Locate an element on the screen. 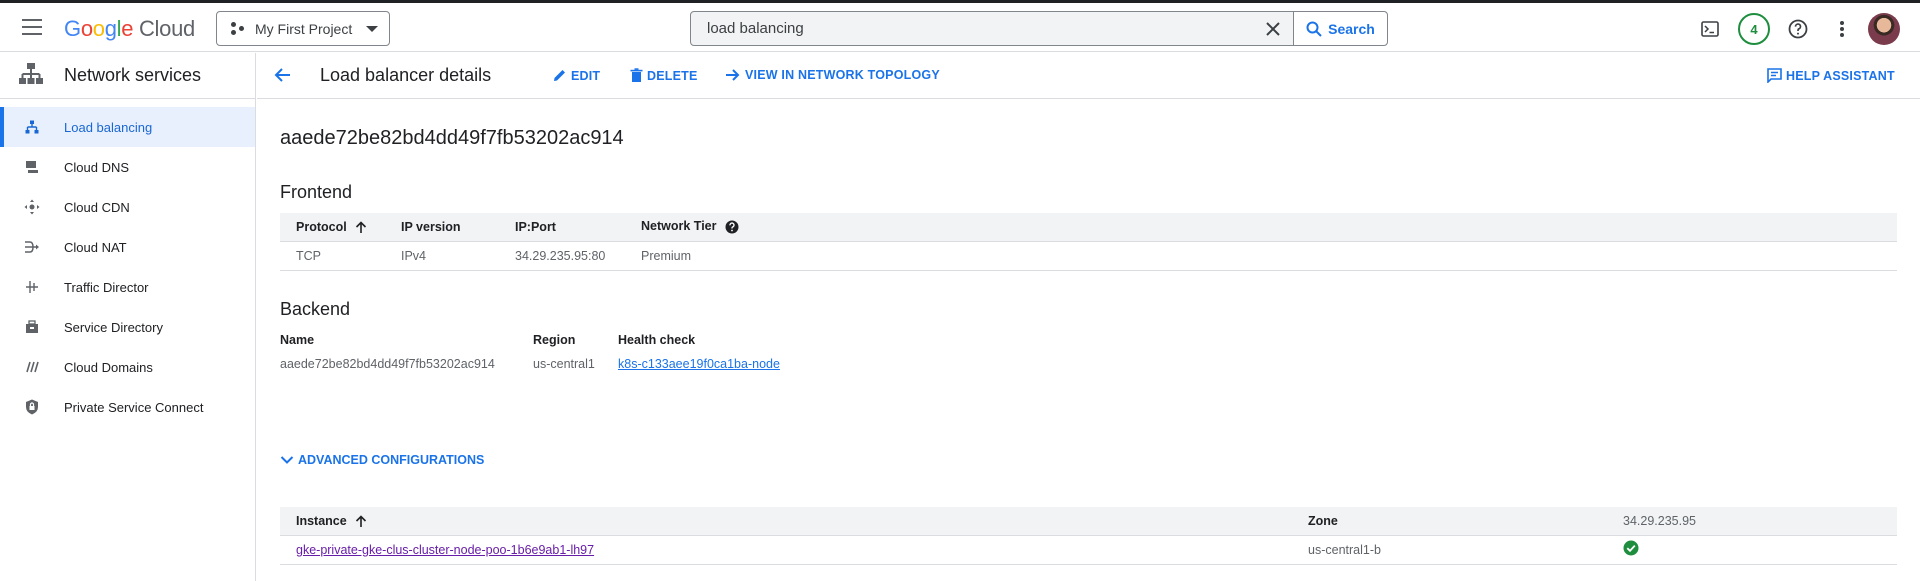 The width and height of the screenshot is (1920, 581). dns-icon is located at coordinates (32, 167).